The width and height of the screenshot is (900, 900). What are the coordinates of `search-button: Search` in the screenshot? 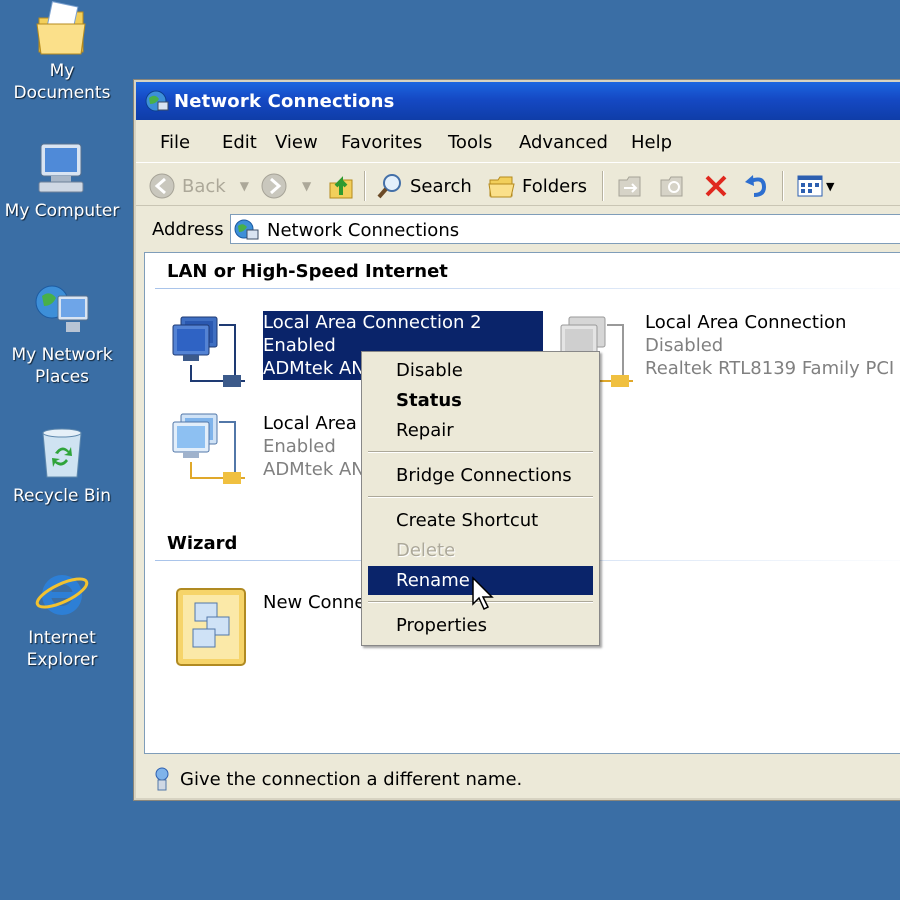 It's located at (424, 186).